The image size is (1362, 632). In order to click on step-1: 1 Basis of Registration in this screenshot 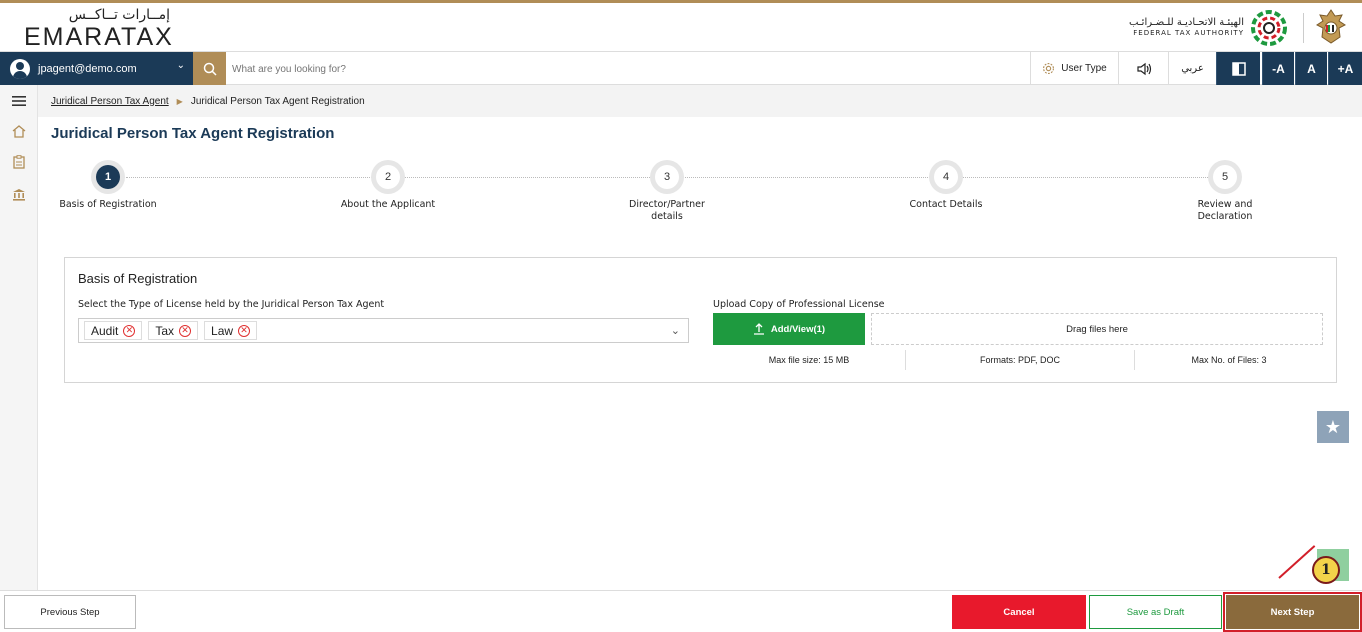, I will do `click(108, 185)`.